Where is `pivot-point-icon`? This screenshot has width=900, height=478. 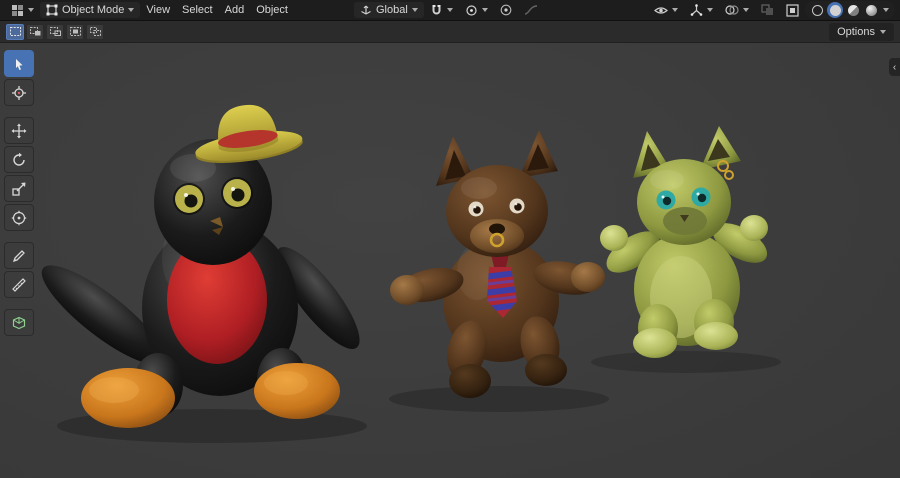 pivot-point-icon is located at coordinates (471, 10).